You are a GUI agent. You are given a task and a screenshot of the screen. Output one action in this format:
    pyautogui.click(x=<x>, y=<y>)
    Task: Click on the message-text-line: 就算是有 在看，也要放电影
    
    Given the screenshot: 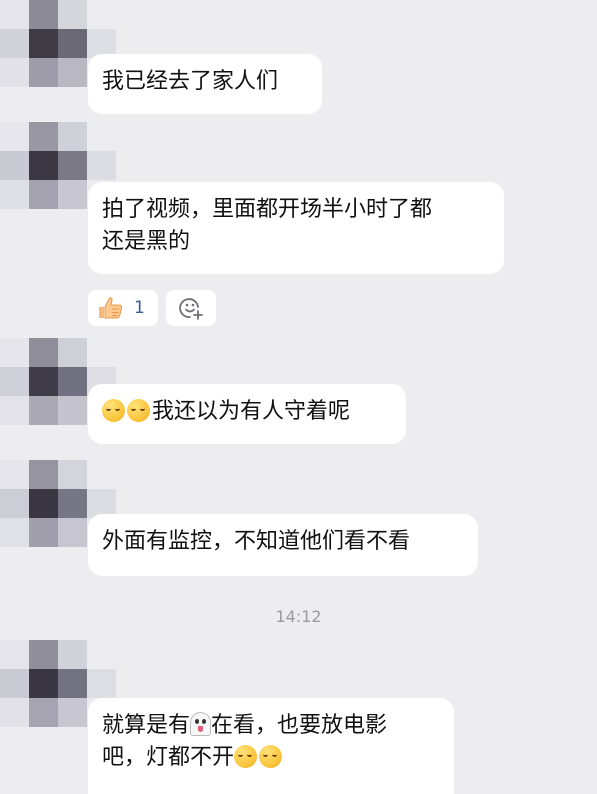 What is the action you would take?
    pyautogui.click(x=271, y=726)
    